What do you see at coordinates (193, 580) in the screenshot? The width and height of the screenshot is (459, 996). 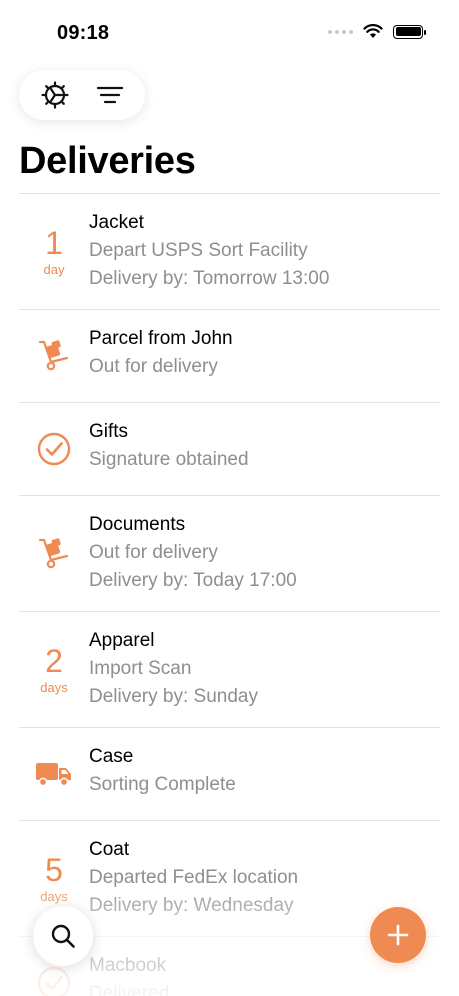 I see `delivery-eta: Delivery by: Today 17:00` at bounding box center [193, 580].